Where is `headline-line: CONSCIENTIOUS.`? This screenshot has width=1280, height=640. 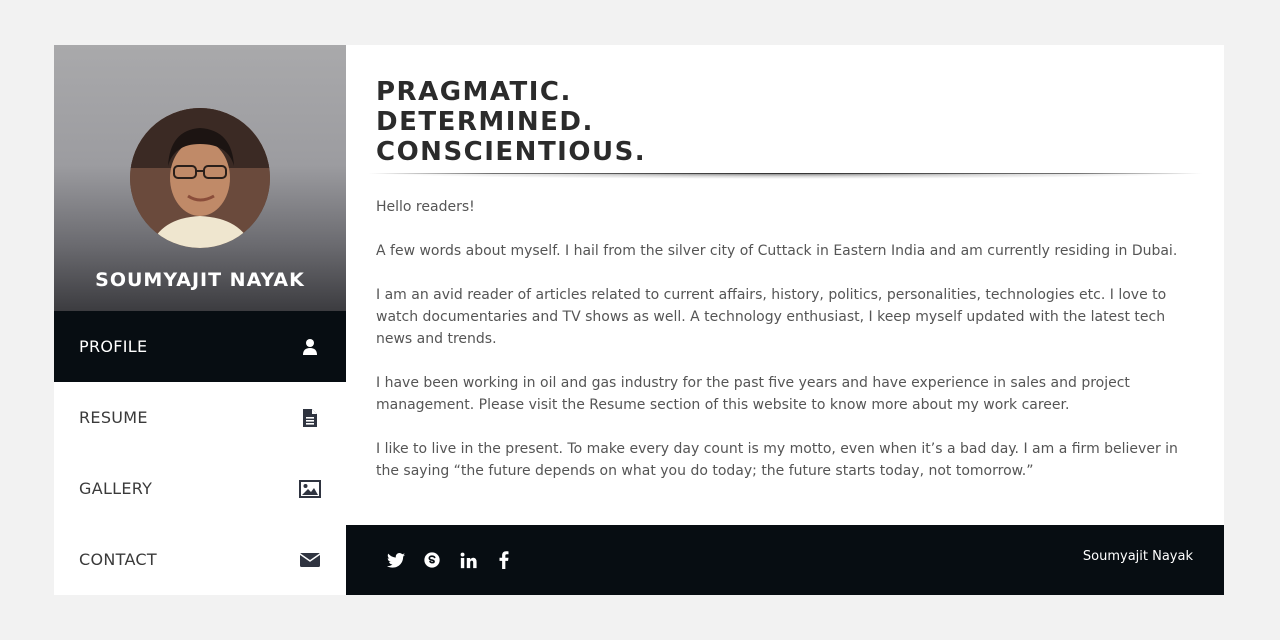 headline-line: CONSCIENTIOUS. is located at coordinates (511, 152).